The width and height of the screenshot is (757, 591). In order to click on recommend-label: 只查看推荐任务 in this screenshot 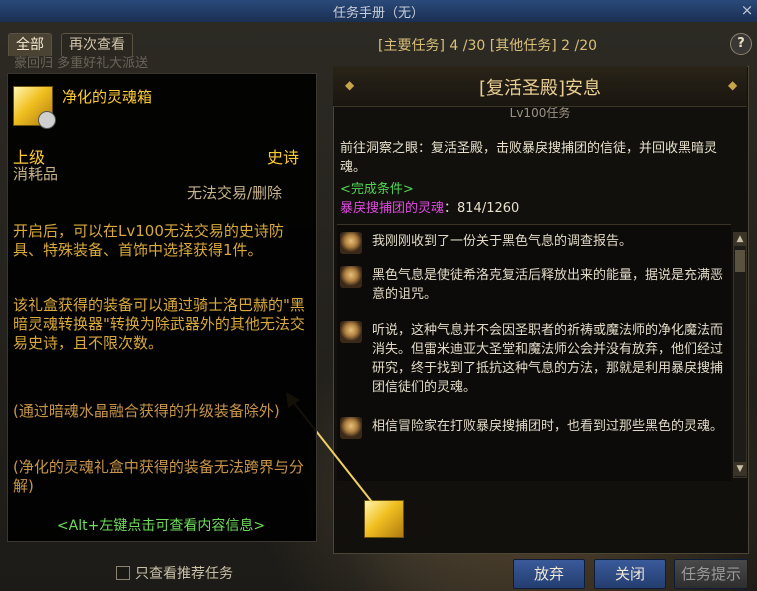, I will do `click(184, 573)`.